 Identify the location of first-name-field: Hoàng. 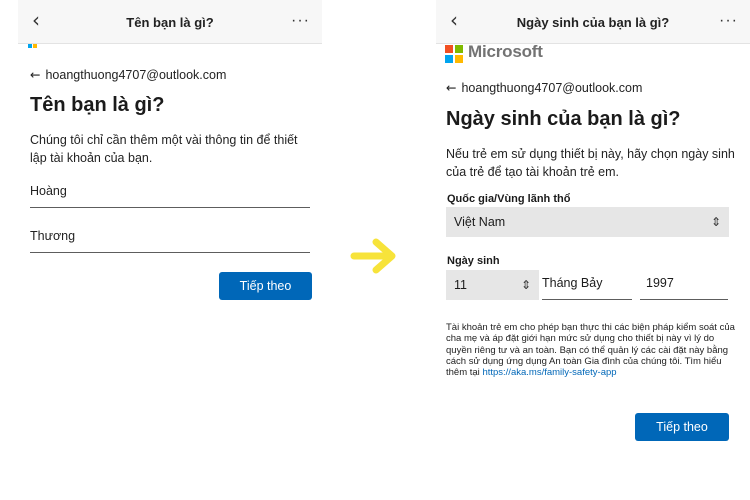
(170, 196).